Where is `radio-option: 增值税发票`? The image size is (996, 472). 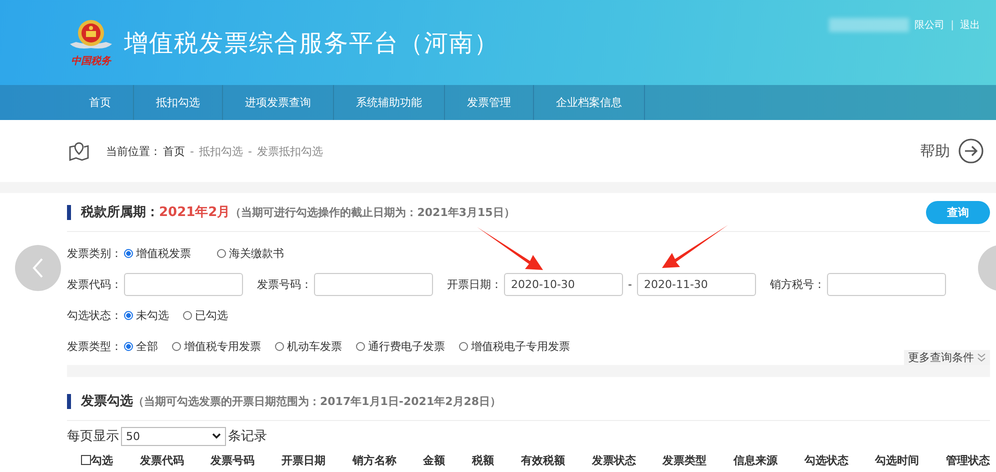
radio-option: 增值税发票 is located at coordinates (157, 253).